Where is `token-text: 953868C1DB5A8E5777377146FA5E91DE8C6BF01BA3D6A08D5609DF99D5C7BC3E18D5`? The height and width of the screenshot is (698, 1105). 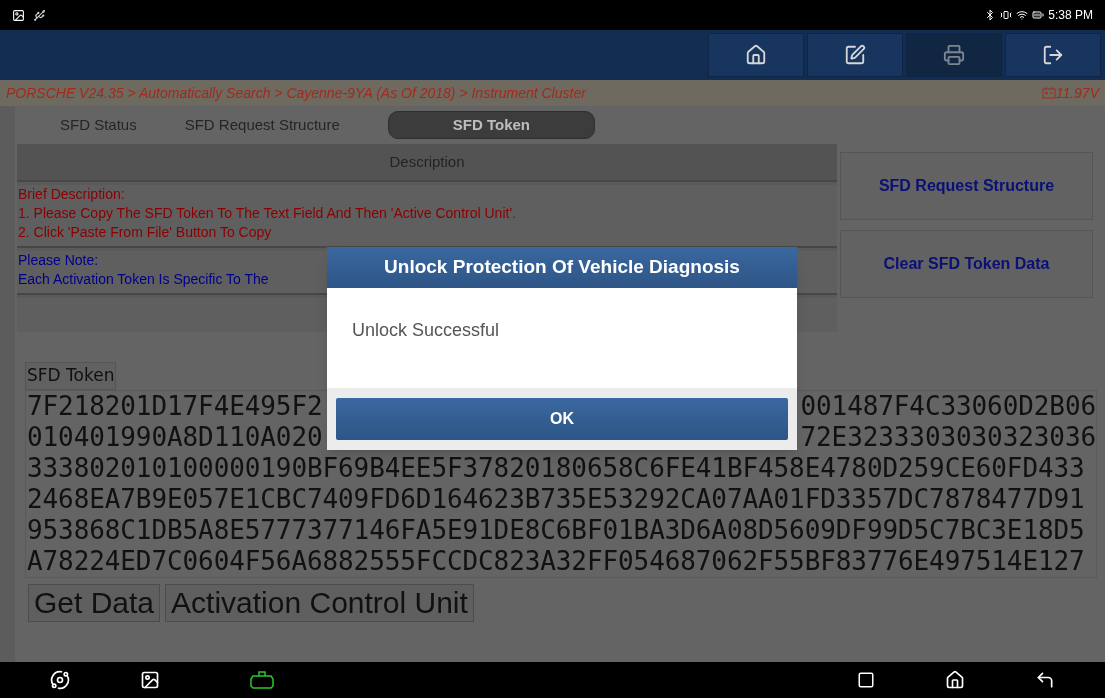 token-text: 953868C1DB5A8E5777377146FA5E91DE8C6BF01BA3D6A08D5609DF99D5C7BC3E18D5 is located at coordinates (556, 530).